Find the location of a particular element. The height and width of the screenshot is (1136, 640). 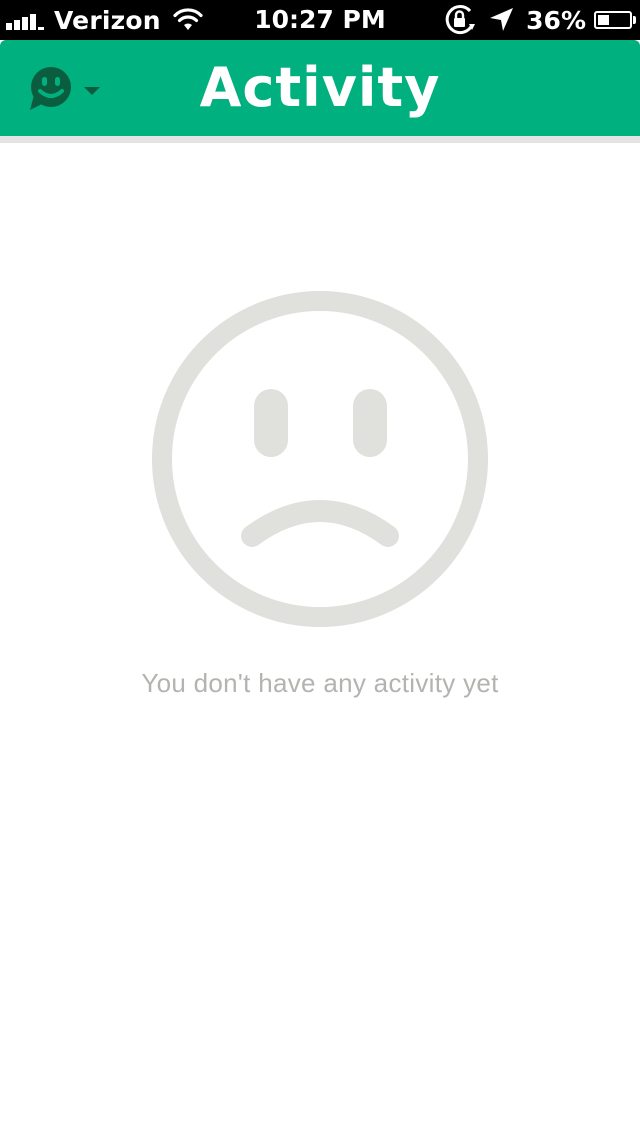

page-title: Activity is located at coordinates (320, 87).